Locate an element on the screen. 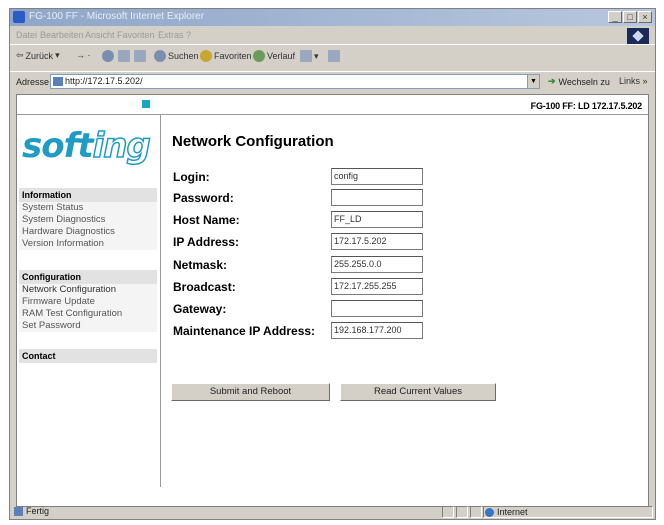 Image resolution: width=664 pixels, height=525 pixels. dropdown-arrow-icon: ▾ is located at coordinates (57, 55).